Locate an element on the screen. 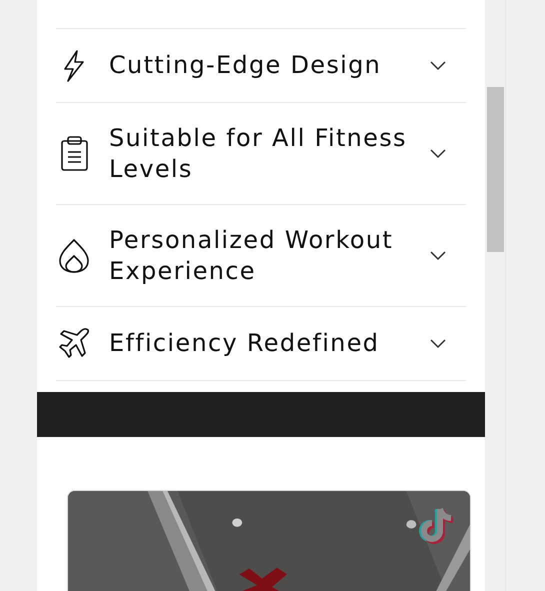 The width and height of the screenshot is (545, 591). accordion-title: Suitable for All Fitness Levels is located at coordinates (258, 153).